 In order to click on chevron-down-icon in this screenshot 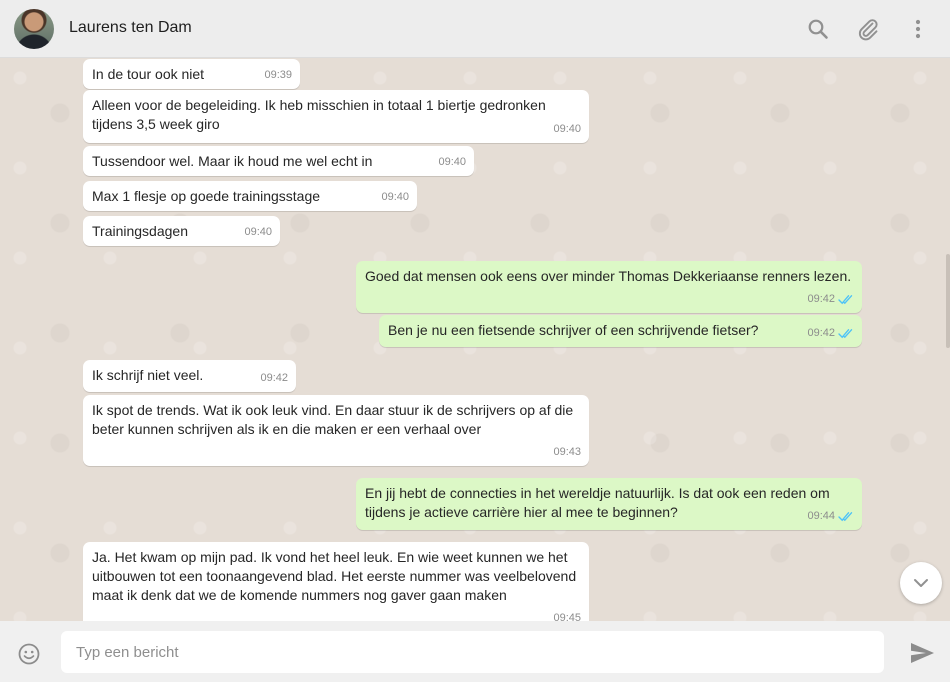, I will do `click(921, 583)`.